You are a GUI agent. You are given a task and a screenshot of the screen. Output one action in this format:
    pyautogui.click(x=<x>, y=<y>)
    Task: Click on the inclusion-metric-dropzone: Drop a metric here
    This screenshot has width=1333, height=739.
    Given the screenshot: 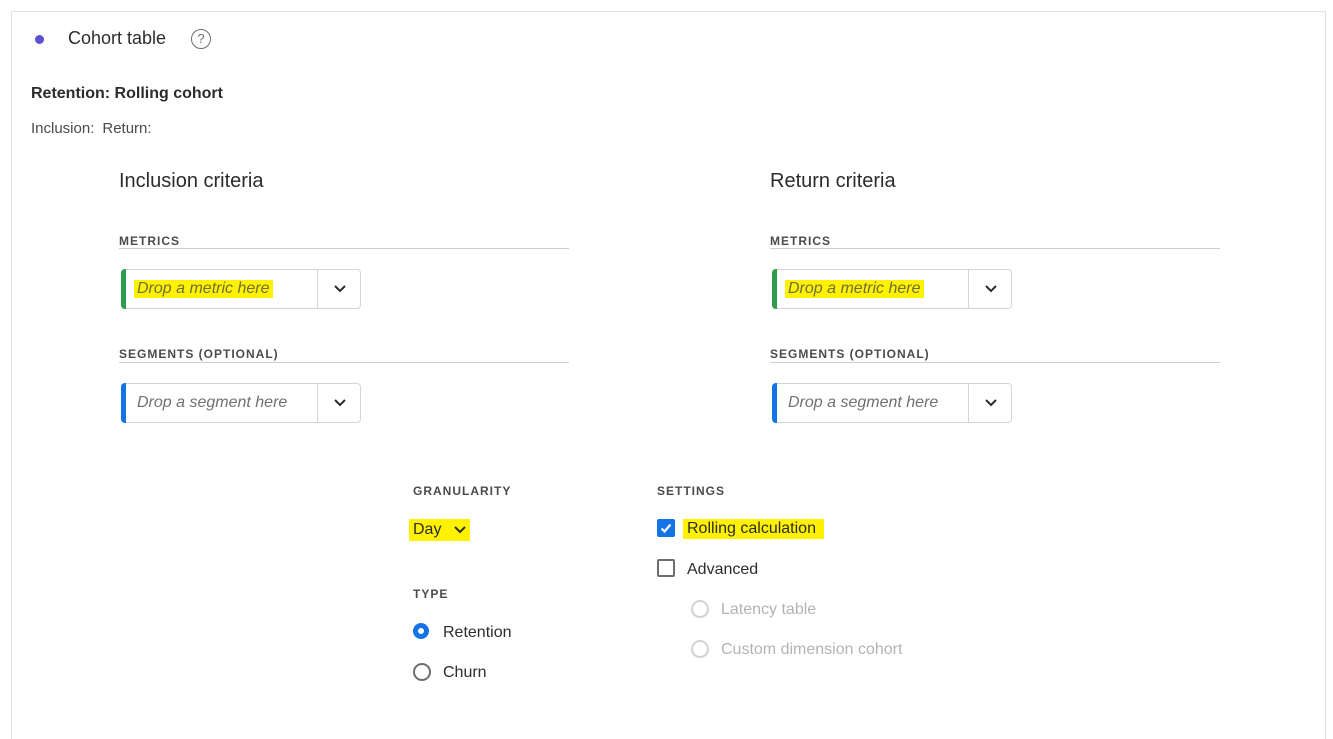 What is the action you would take?
    pyautogui.click(x=241, y=289)
    